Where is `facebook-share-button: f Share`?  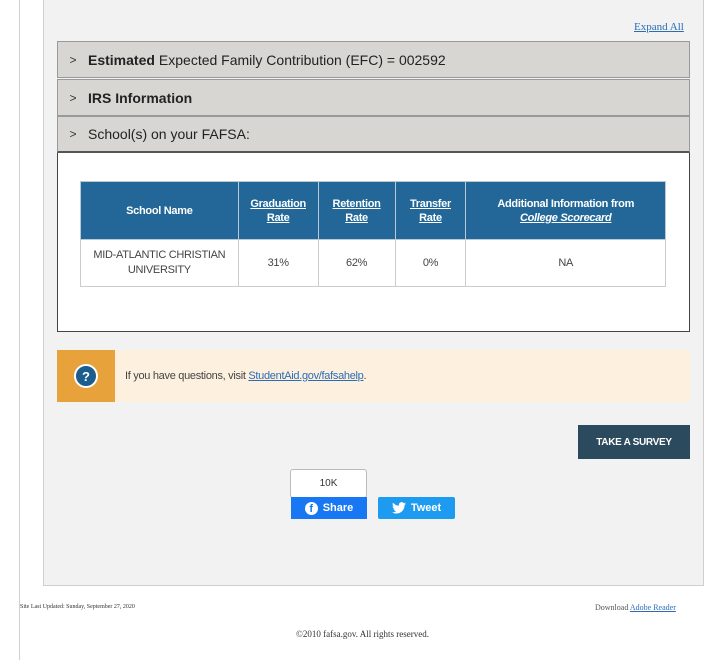 facebook-share-button: f Share is located at coordinates (329, 508).